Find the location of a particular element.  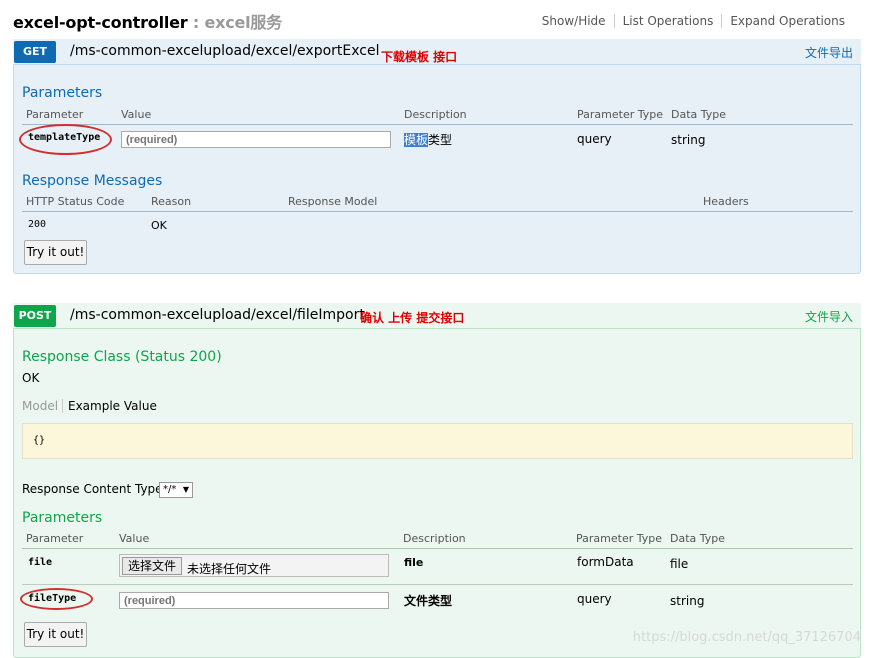

get-param-description: 模板类型 is located at coordinates (428, 139).